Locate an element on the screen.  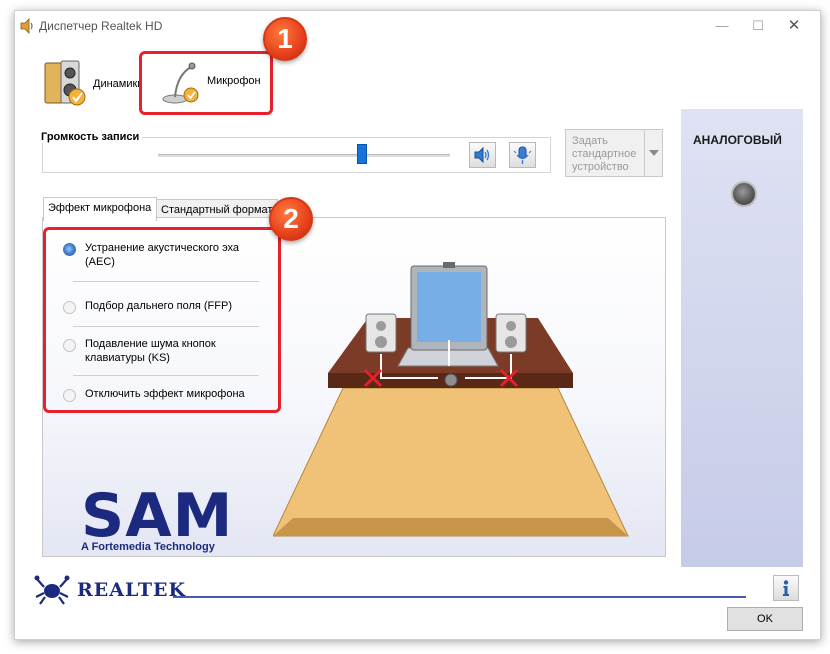
effect-option-disable: Отключить эффект микрофона is located at coordinates (161, 396).